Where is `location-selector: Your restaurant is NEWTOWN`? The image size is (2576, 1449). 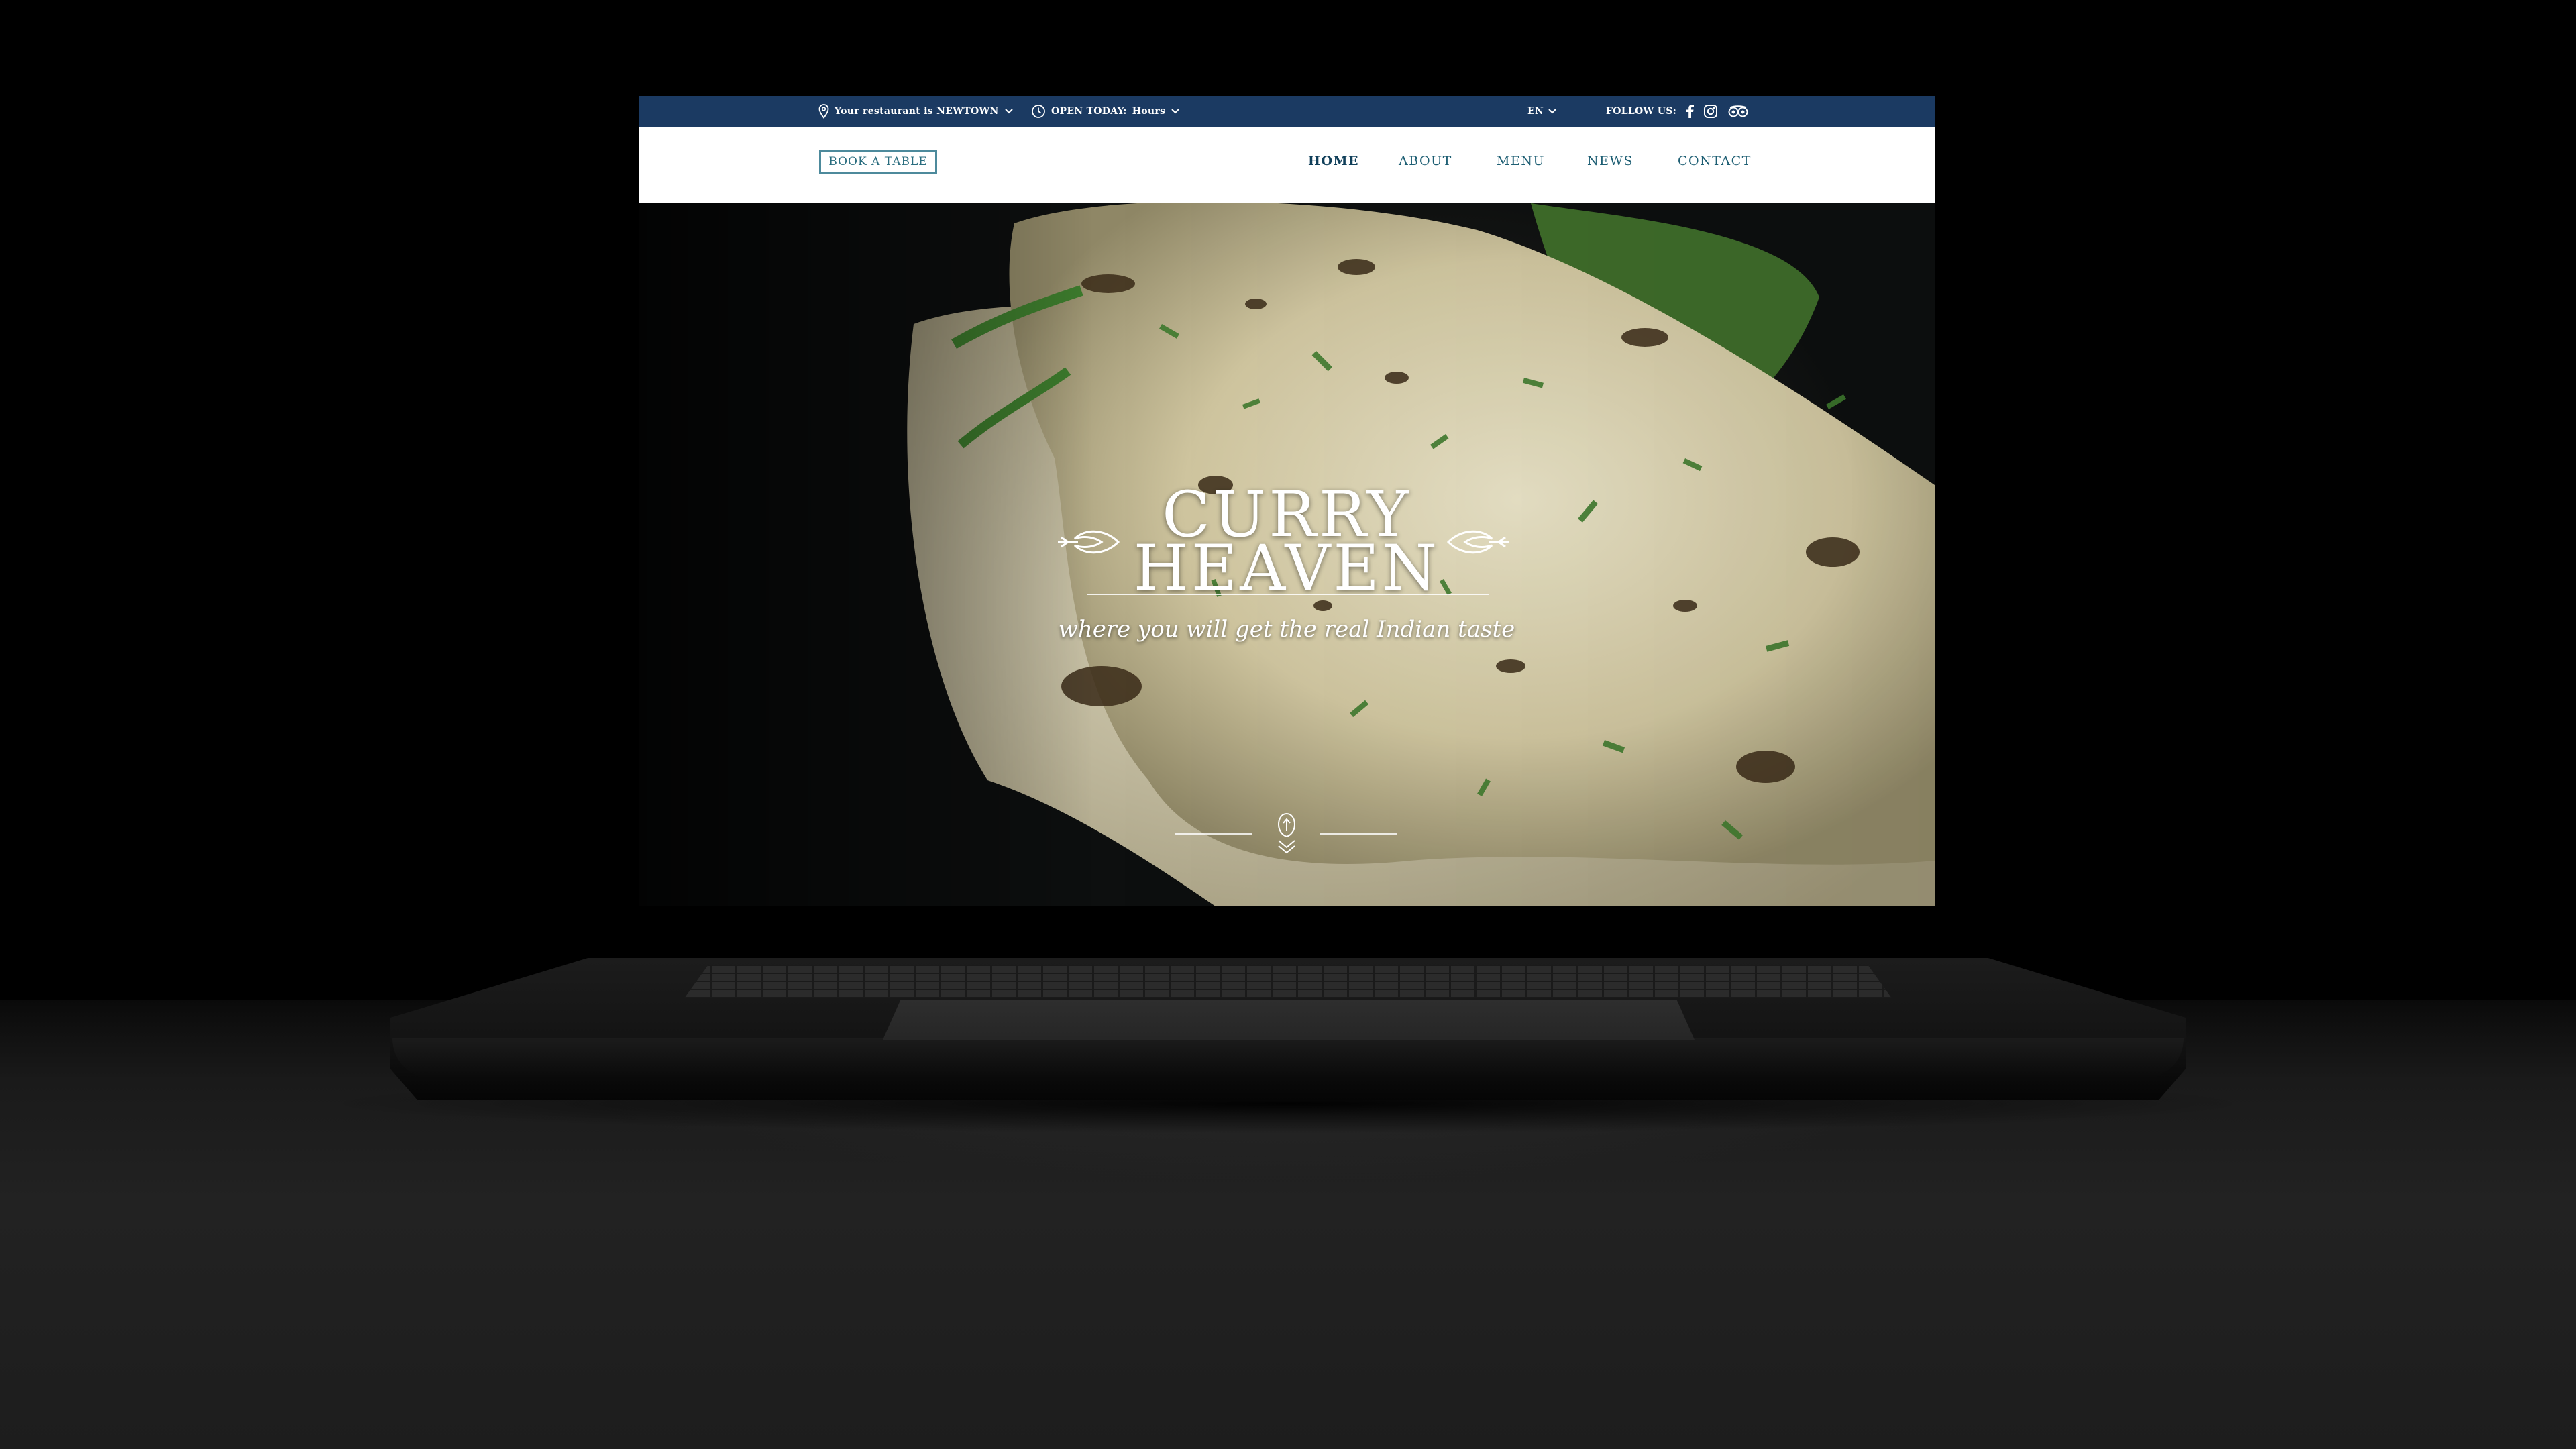
location-selector: Your restaurant is NEWTOWN is located at coordinates (916, 111).